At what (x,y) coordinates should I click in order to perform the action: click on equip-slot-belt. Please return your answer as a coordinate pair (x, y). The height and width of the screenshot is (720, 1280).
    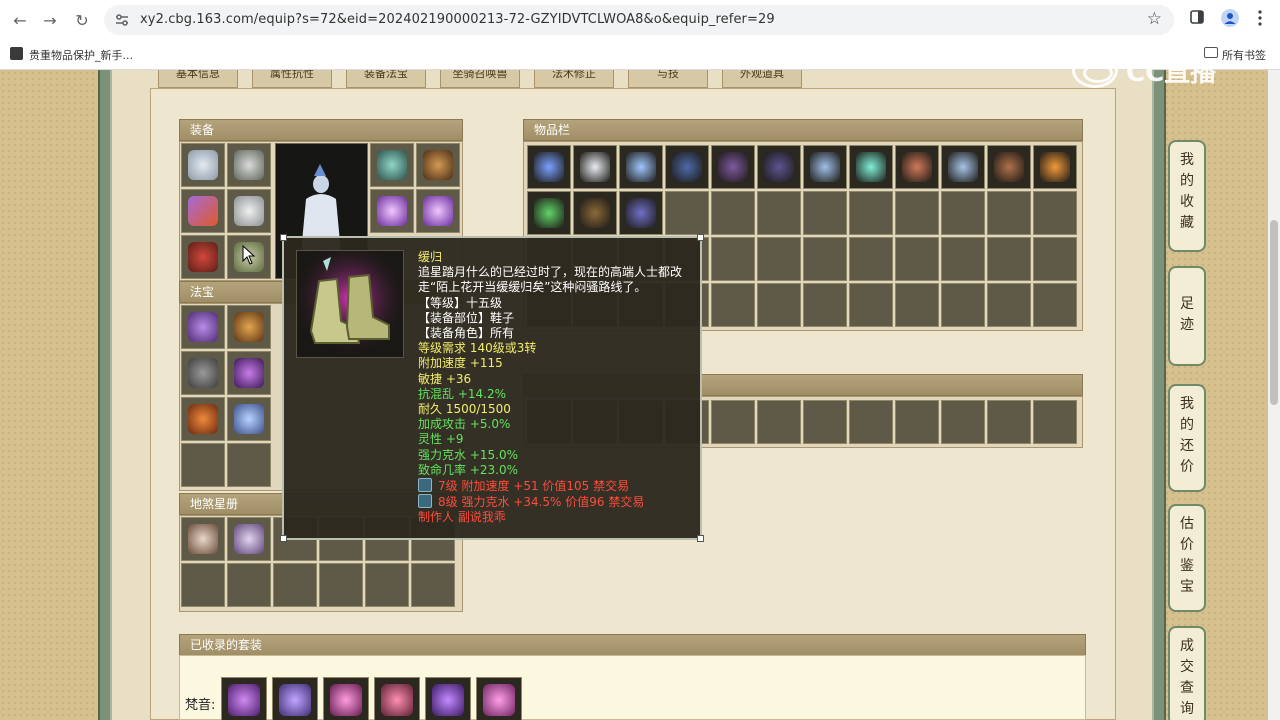
    Looking at the image, I should click on (203, 257).